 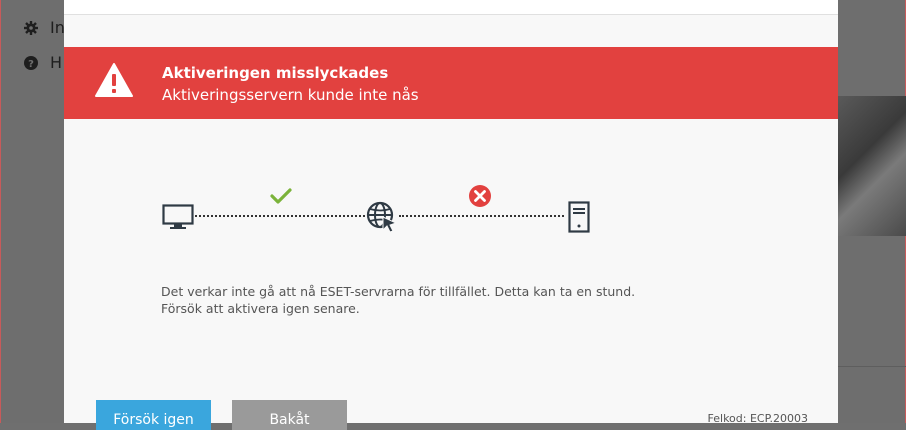 I want to click on error-message-line: Försök att aktivera igen senare., so click(x=260, y=308).